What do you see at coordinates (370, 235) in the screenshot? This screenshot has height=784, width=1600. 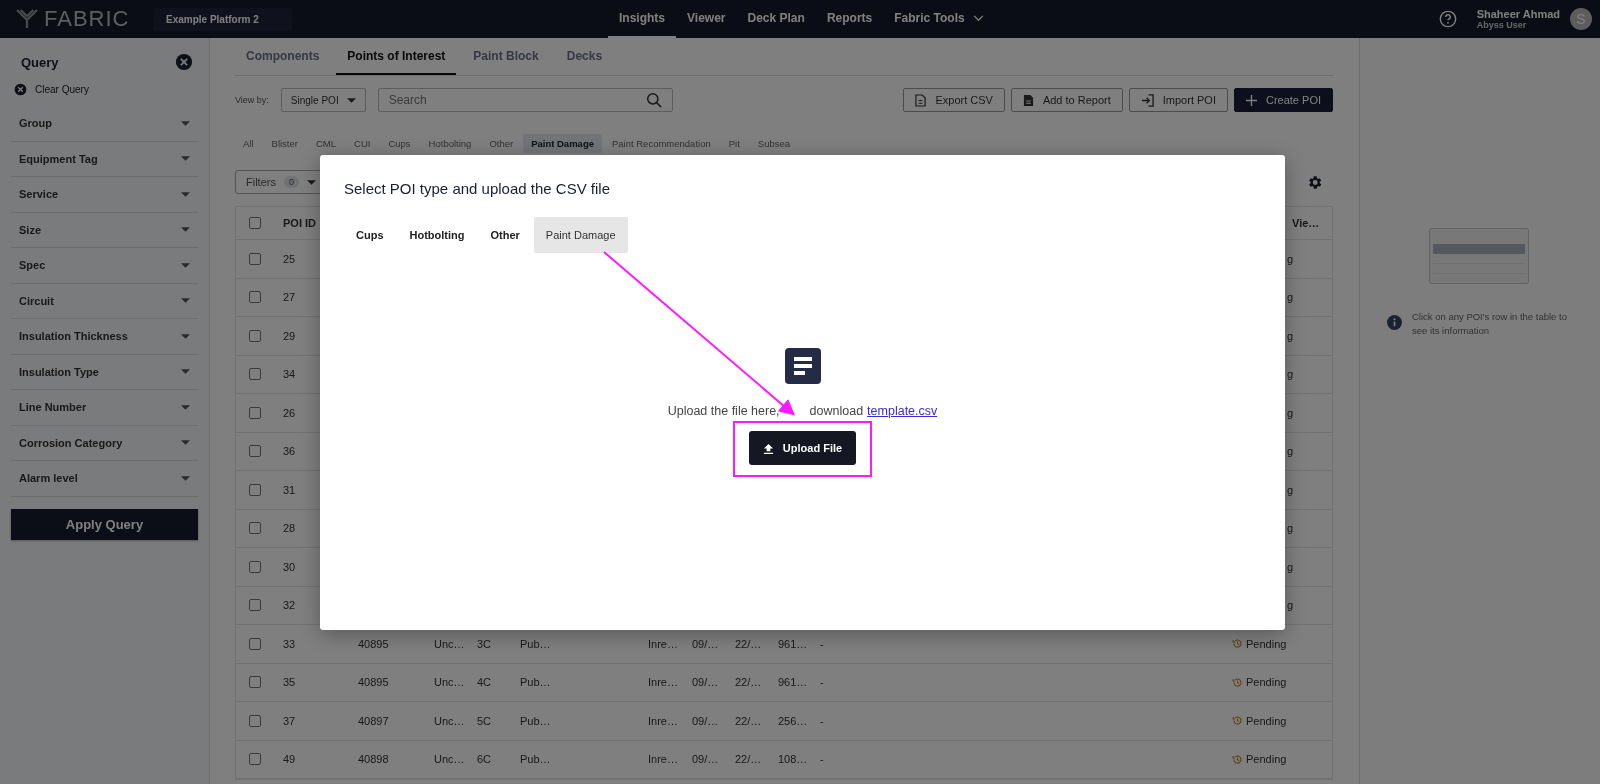 I see `poi-type-tab: Cups` at bounding box center [370, 235].